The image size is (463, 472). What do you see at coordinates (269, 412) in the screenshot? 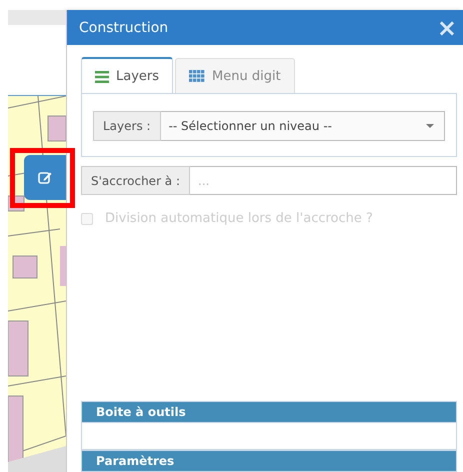
I see `section-header: Boite à outils` at bounding box center [269, 412].